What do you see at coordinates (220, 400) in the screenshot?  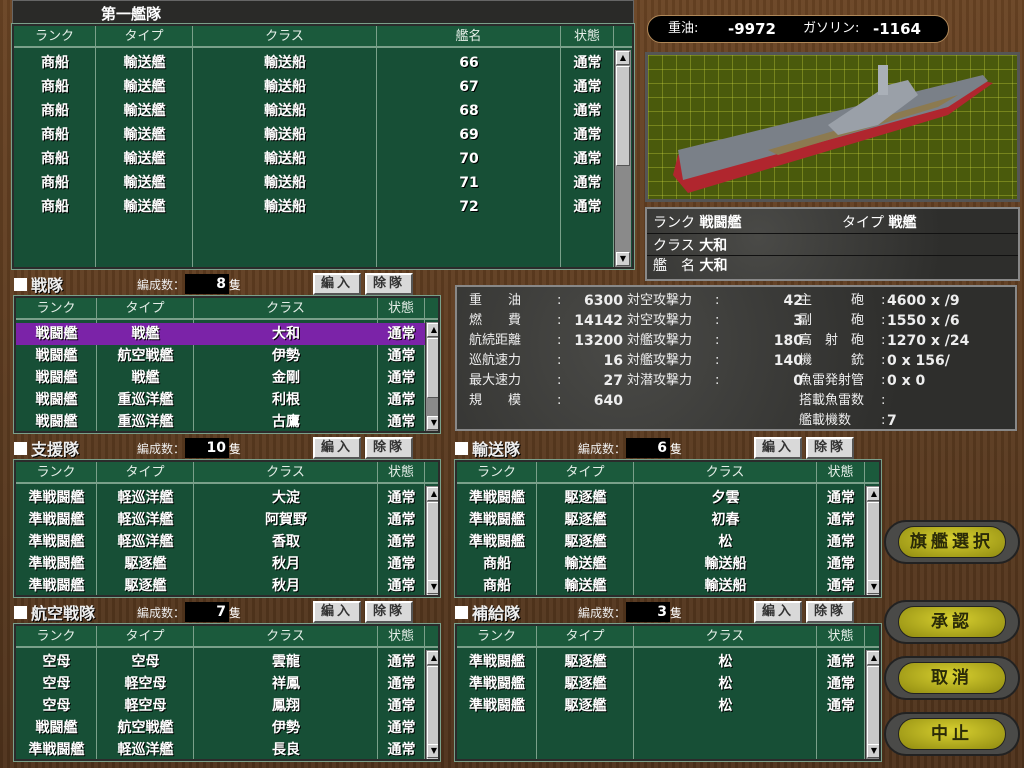 I see `table-row: 戦闘艦 重巡洋艦 利根 通常` at bounding box center [220, 400].